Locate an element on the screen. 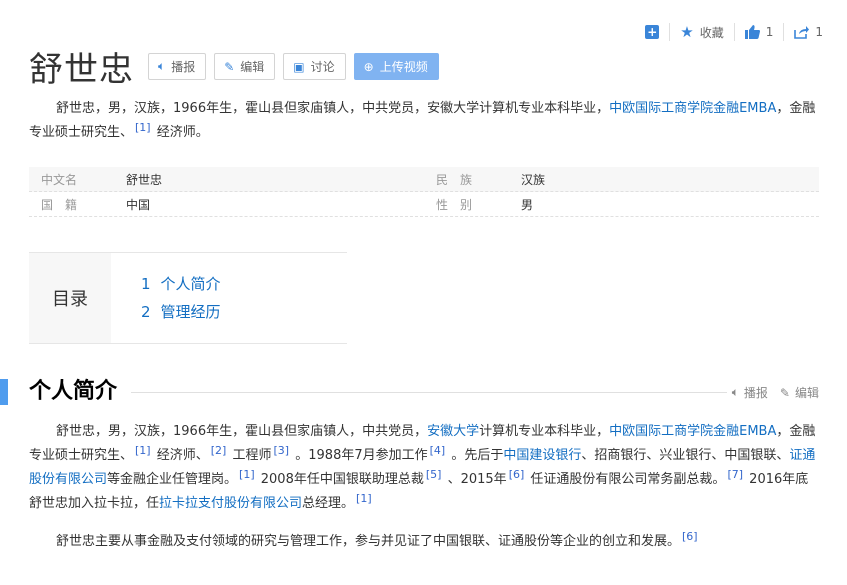 The width and height of the screenshot is (847, 585). reference-link: [3] is located at coordinates (282, 450).